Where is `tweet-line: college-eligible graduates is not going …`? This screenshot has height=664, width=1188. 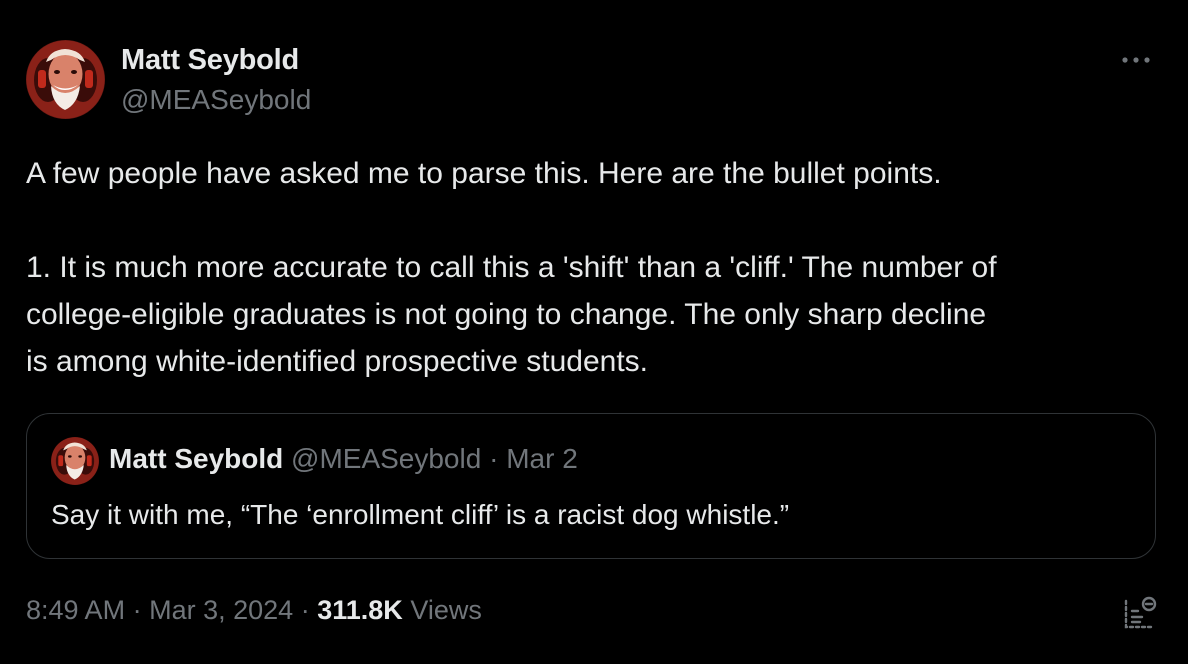
tweet-line: college-eligible graduates is not going … is located at coordinates (506, 314).